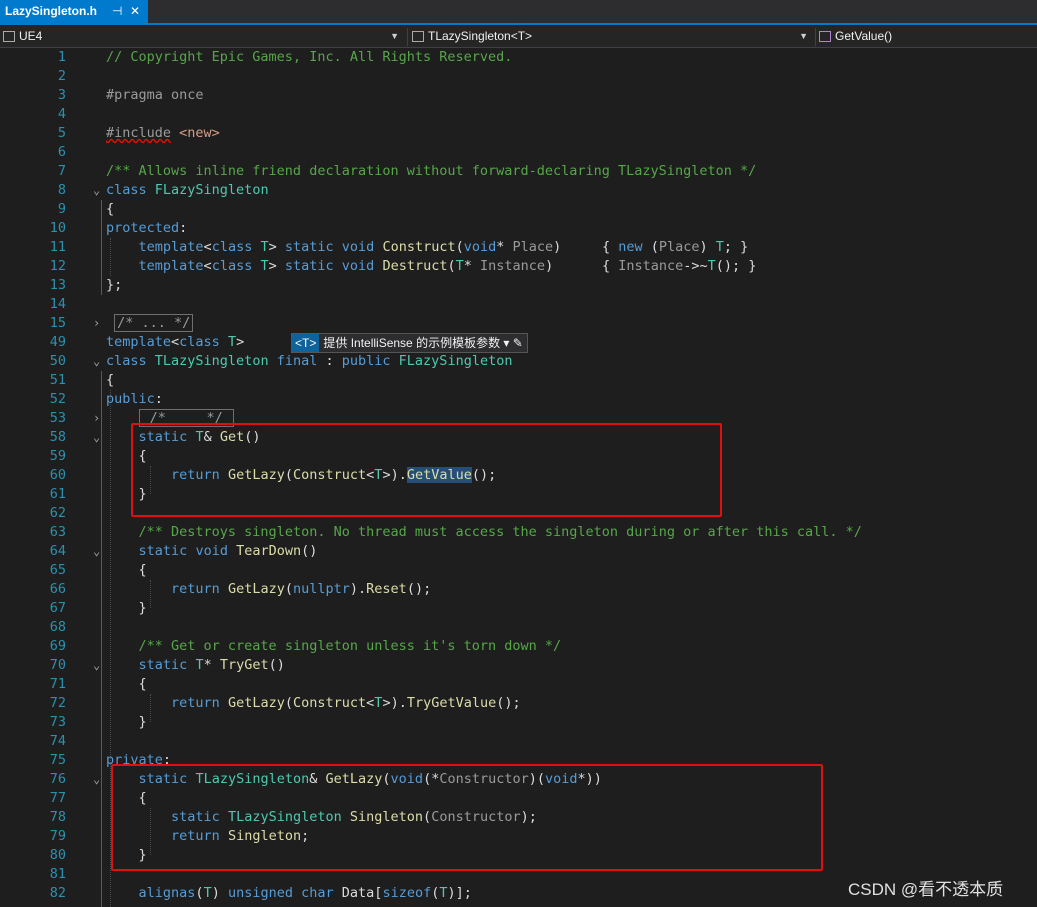 The height and width of the screenshot is (907, 1037). Describe the element at coordinates (317, 893) in the screenshot. I see `code-token: char` at that location.